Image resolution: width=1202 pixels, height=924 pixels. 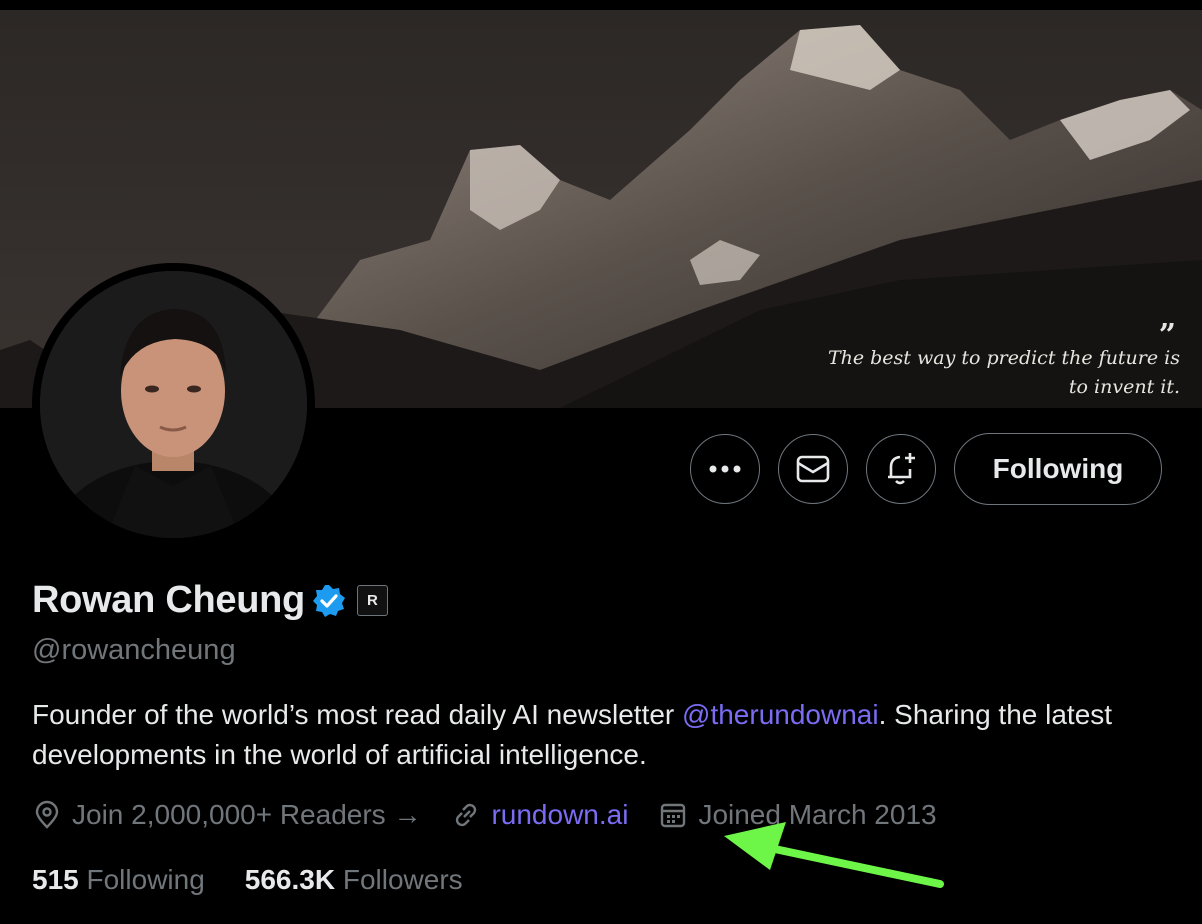 I want to click on link-icon, so click(x=466, y=815).